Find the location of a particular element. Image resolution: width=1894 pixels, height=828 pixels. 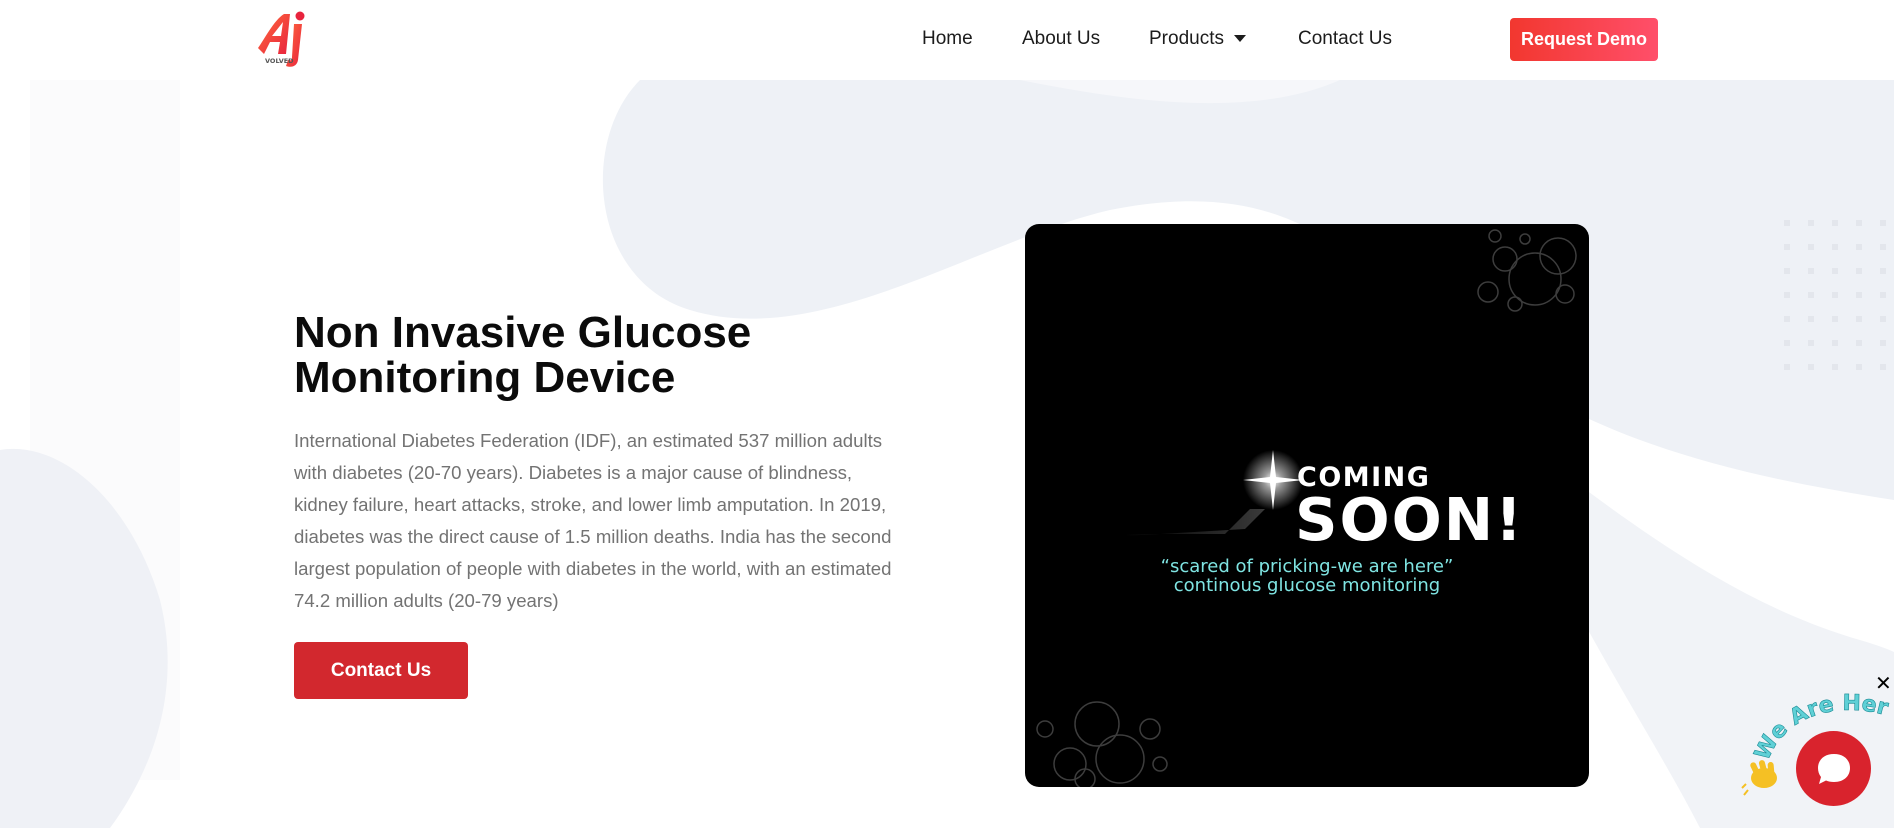

svg-text: VOLVED is located at coordinates (279, 61).